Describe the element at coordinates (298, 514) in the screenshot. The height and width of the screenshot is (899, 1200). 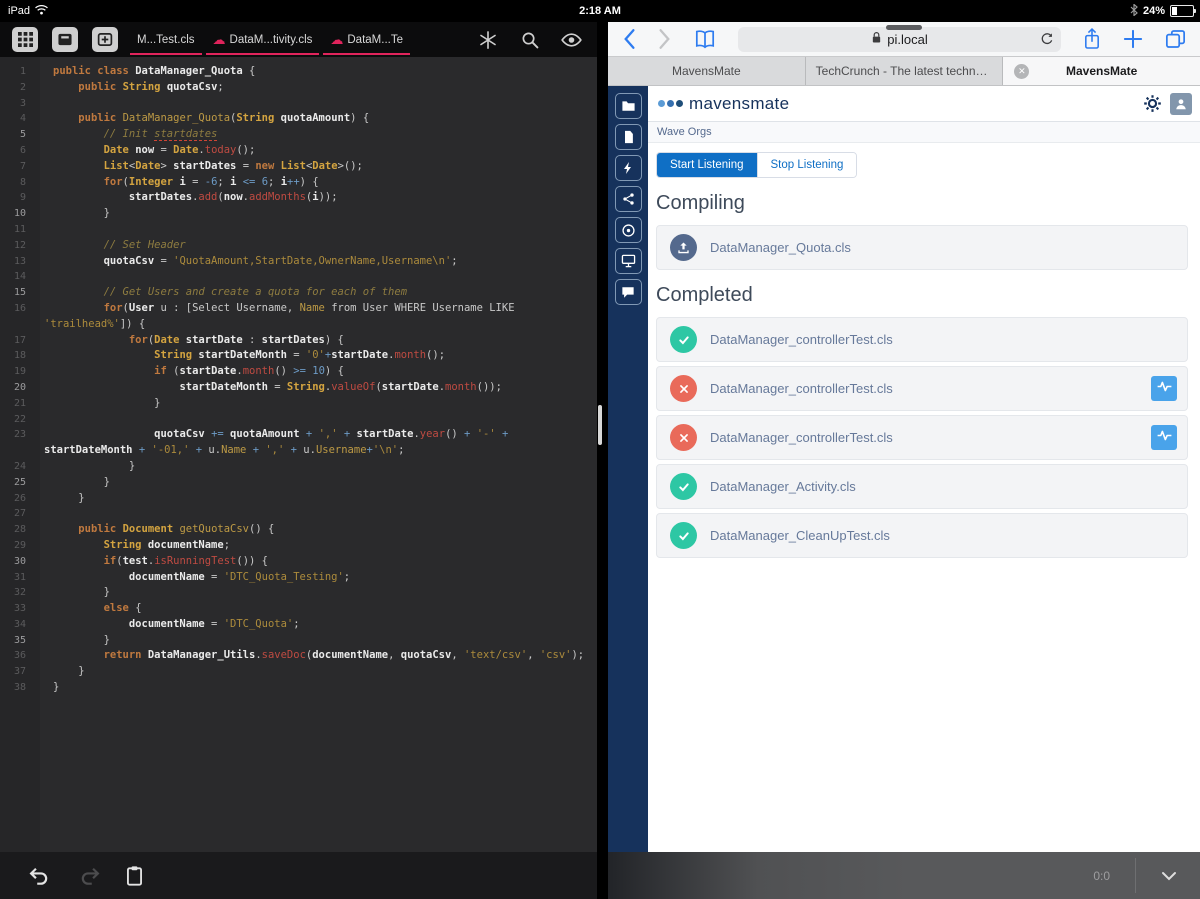
I see `code-line: 27` at that location.